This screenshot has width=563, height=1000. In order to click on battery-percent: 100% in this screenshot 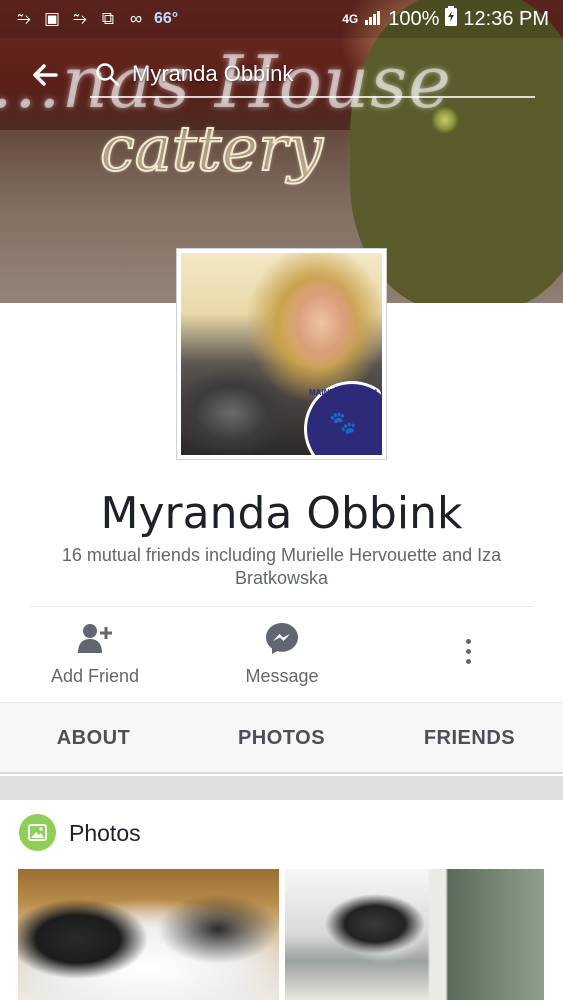, I will do `click(414, 18)`.